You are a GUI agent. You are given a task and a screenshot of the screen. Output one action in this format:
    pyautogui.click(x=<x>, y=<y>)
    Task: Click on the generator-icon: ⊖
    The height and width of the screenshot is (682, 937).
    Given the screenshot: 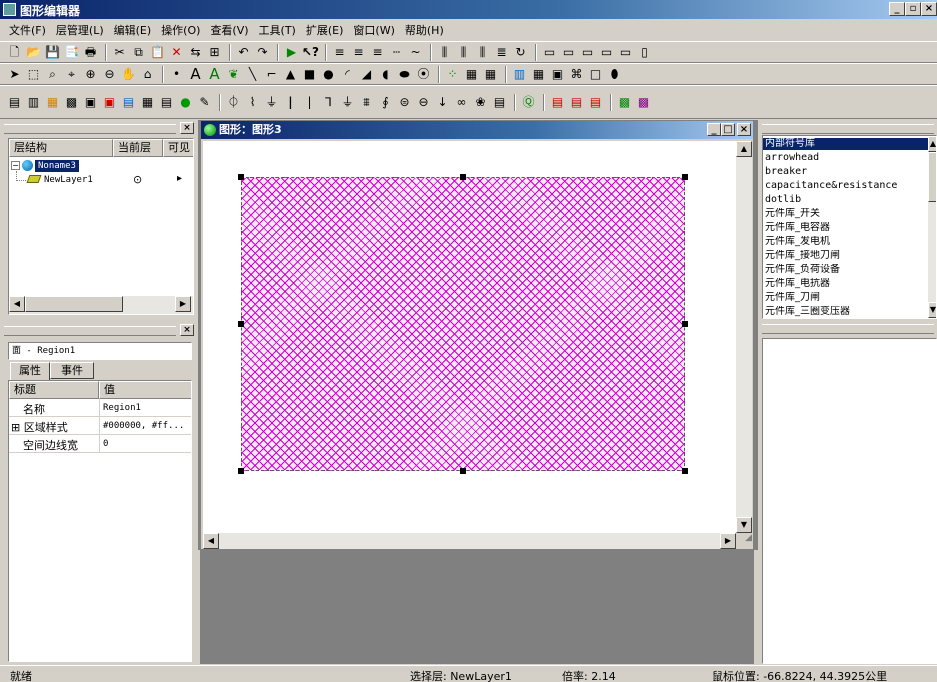 What is the action you would take?
    pyautogui.click(x=423, y=102)
    